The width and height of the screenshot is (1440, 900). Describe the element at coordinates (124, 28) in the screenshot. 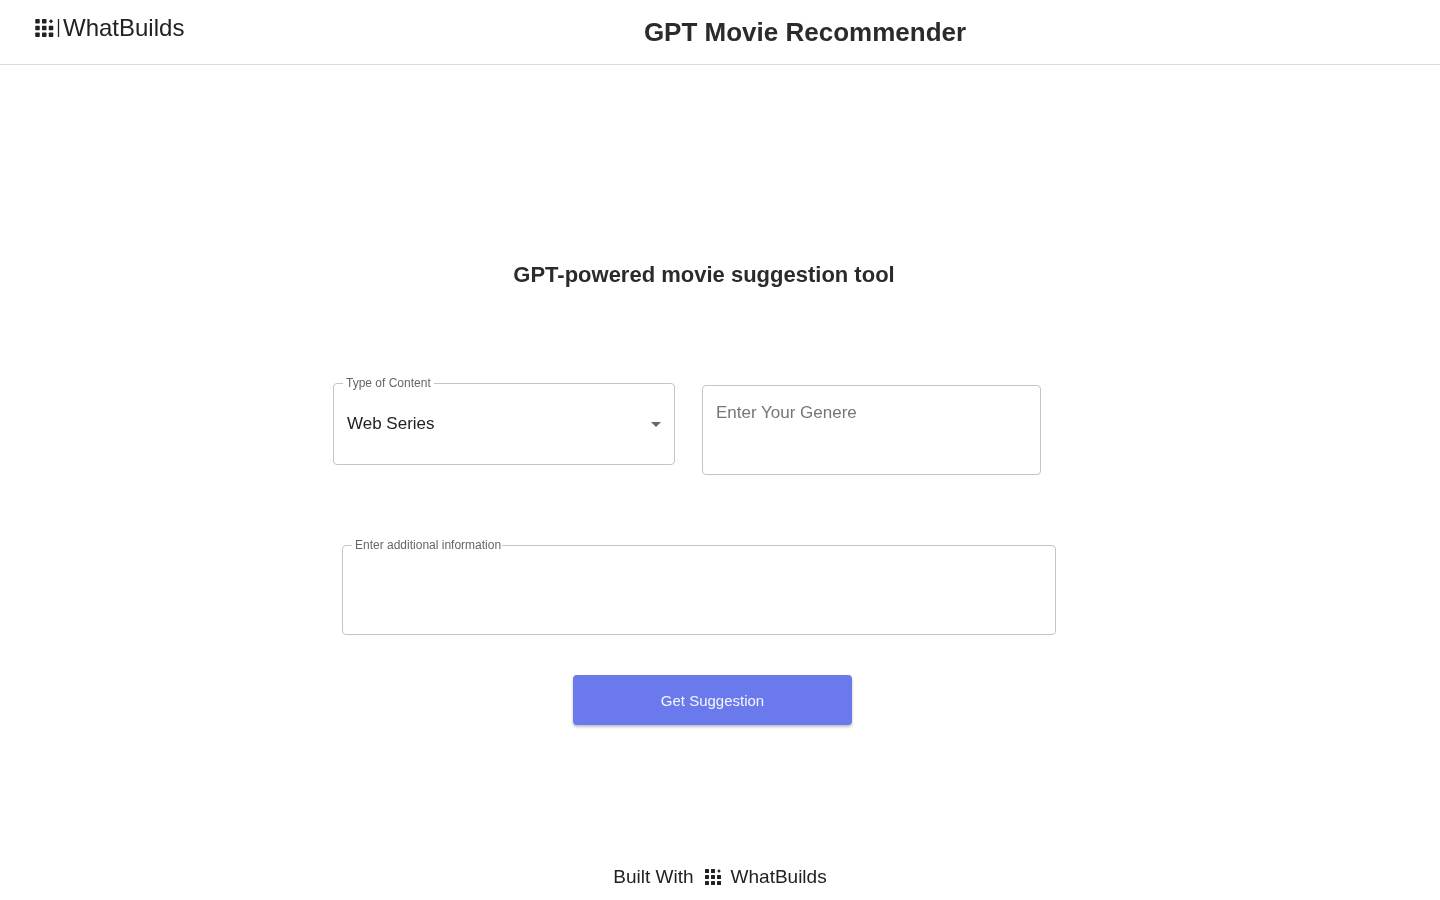

I see `logo-text: WhatBuilds` at that location.